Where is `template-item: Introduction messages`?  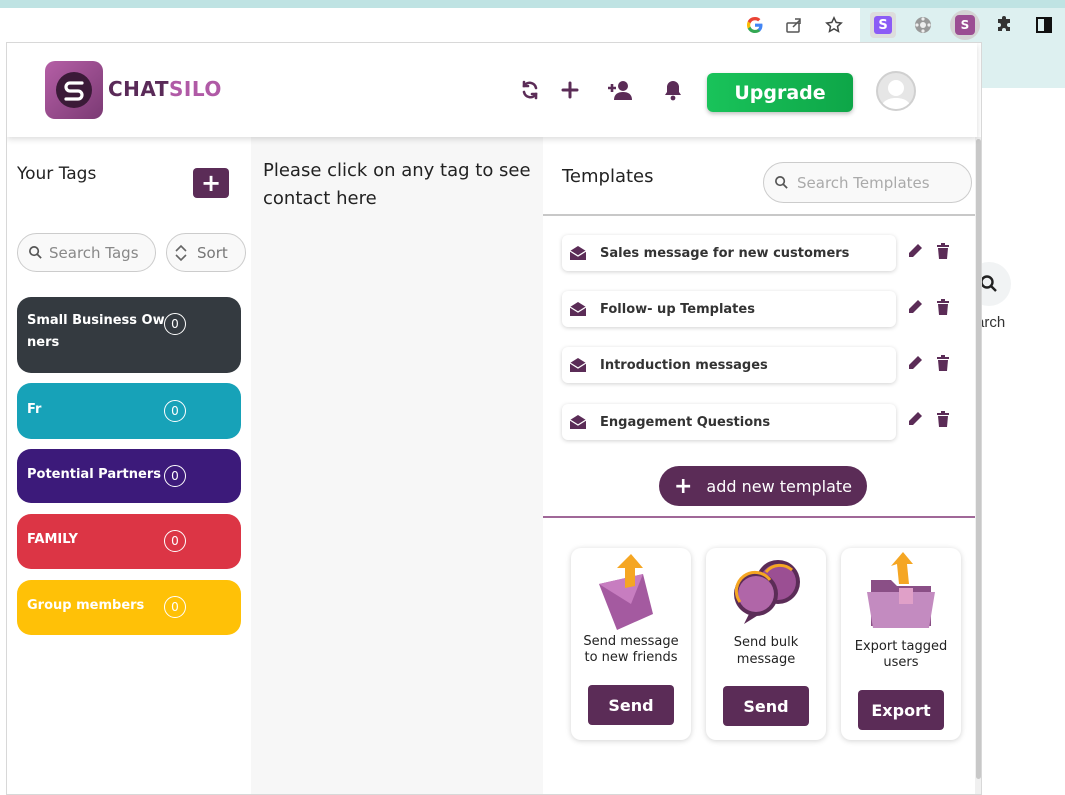 template-item: Introduction messages is located at coordinates (729, 365).